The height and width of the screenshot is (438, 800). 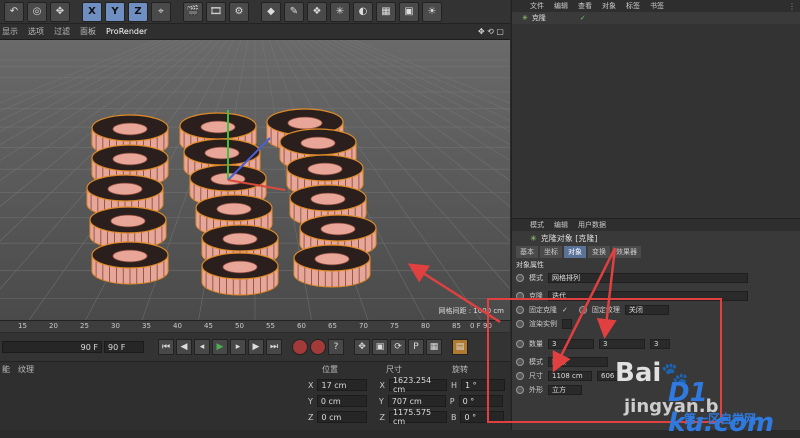 I want to click on deformer-icon: ◐, so click(x=363, y=11).